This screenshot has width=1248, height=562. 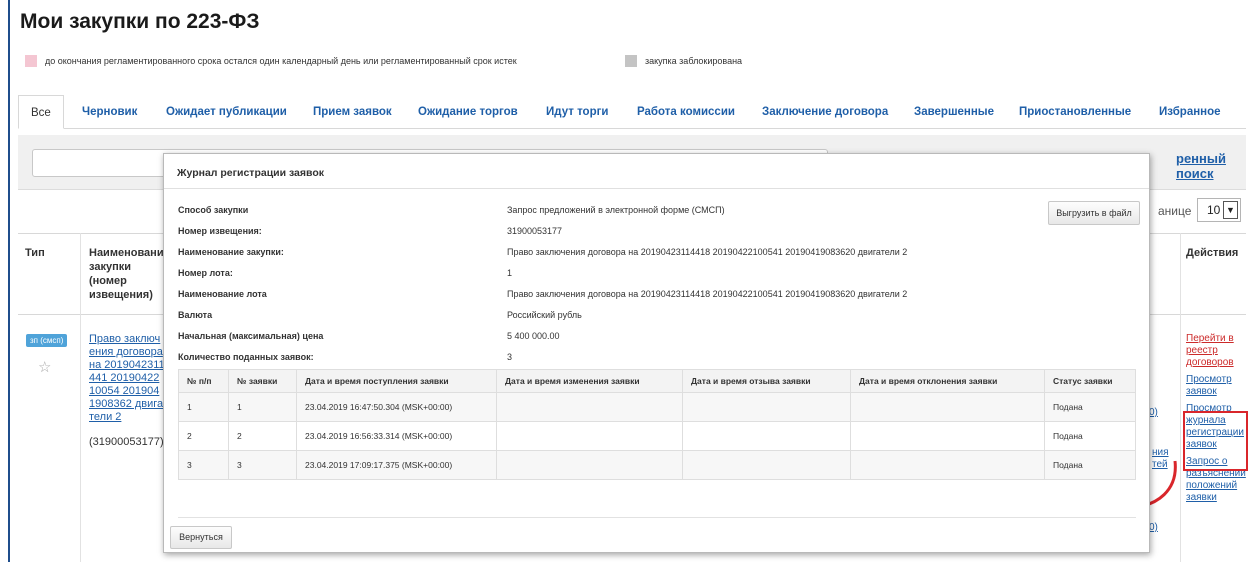 I want to click on column-header: Дата и время поступления заявки, so click(x=396, y=381).